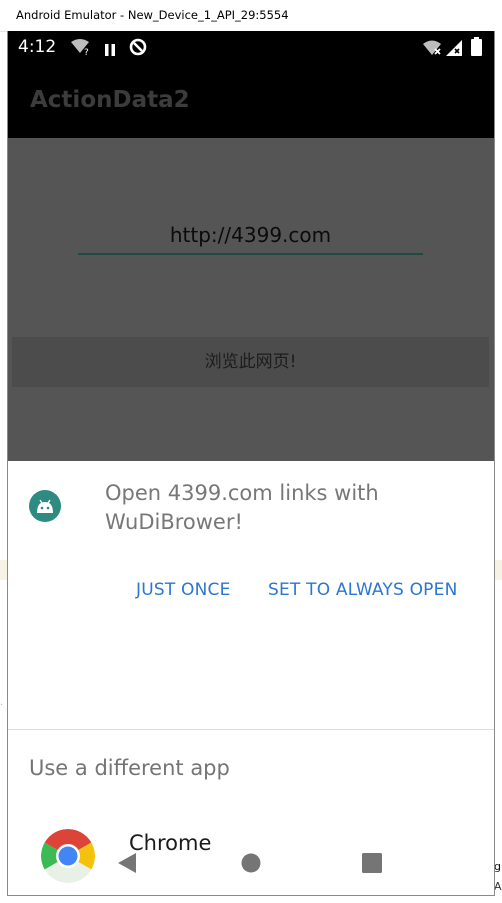  What do you see at coordinates (138, 49) in the screenshot?
I see `sync-circle-icon` at bounding box center [138, 49].